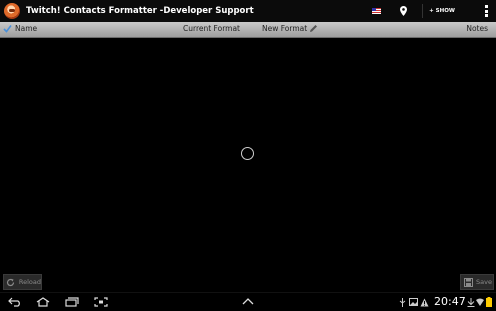 The image size is (496, 311). Describe the element at coordinates (489, 302) in the screenshot. I see `battery-icon` at that location.